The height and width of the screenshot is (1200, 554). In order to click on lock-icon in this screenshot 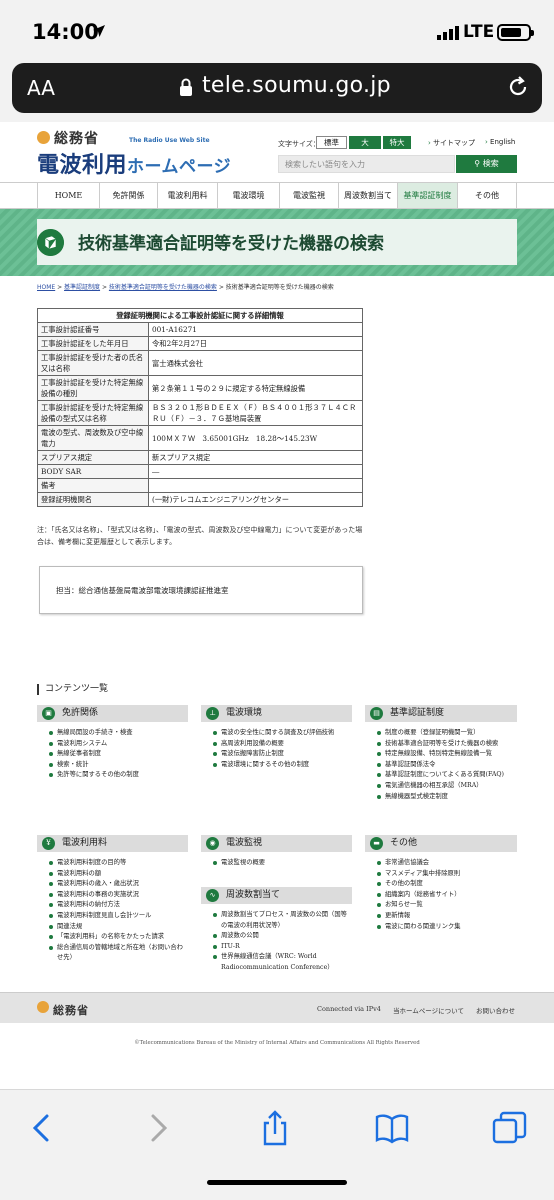, I will do `click(186, 87)`.